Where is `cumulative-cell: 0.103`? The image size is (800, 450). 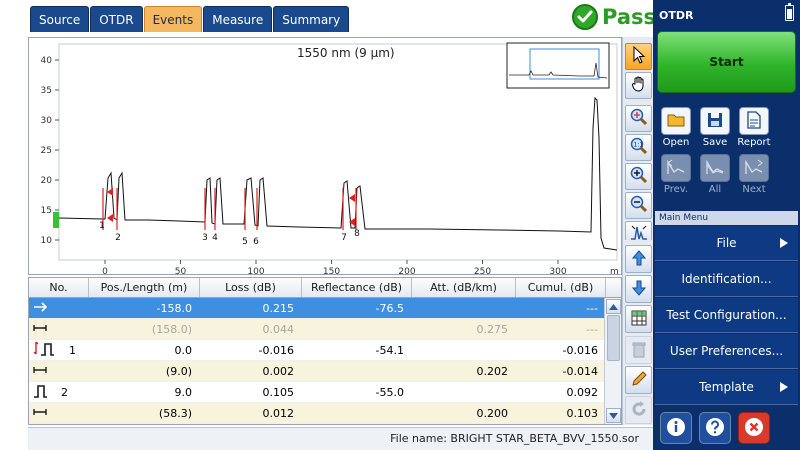 cumulative-cell: 0.103 is located at coordinates (582, 413).